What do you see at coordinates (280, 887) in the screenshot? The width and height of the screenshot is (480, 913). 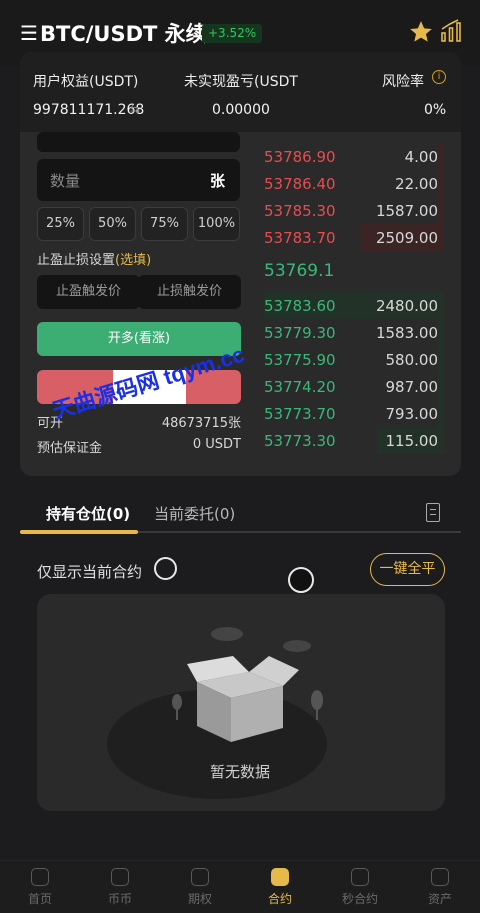 I see `nav-item-3: 合约` at bounding box center [280, 887].